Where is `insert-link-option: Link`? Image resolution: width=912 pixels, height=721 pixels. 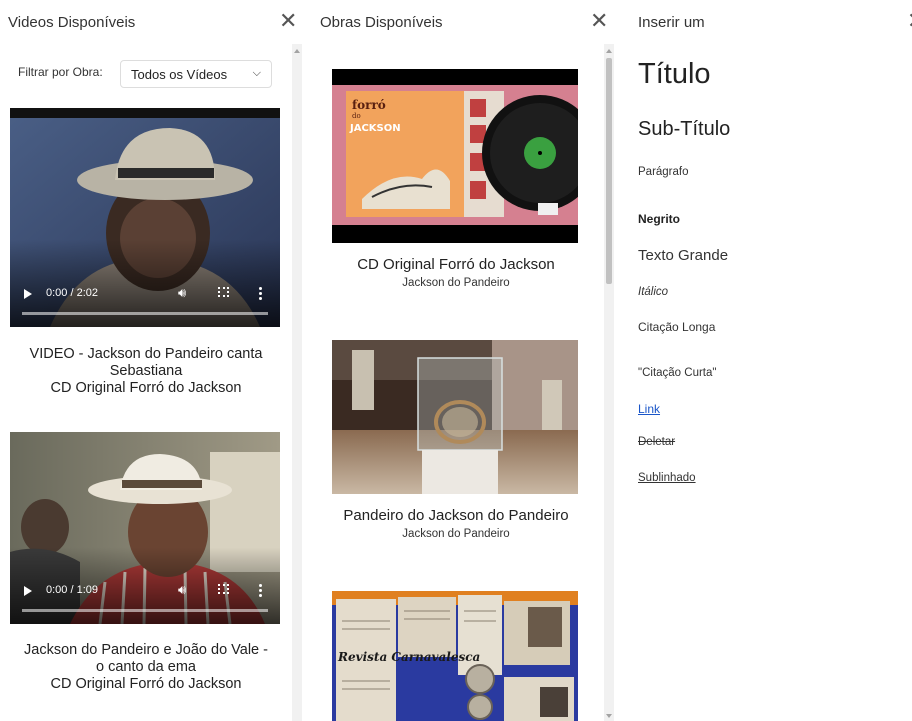
insert-link-option: Link is located at coordinates (649, 409).